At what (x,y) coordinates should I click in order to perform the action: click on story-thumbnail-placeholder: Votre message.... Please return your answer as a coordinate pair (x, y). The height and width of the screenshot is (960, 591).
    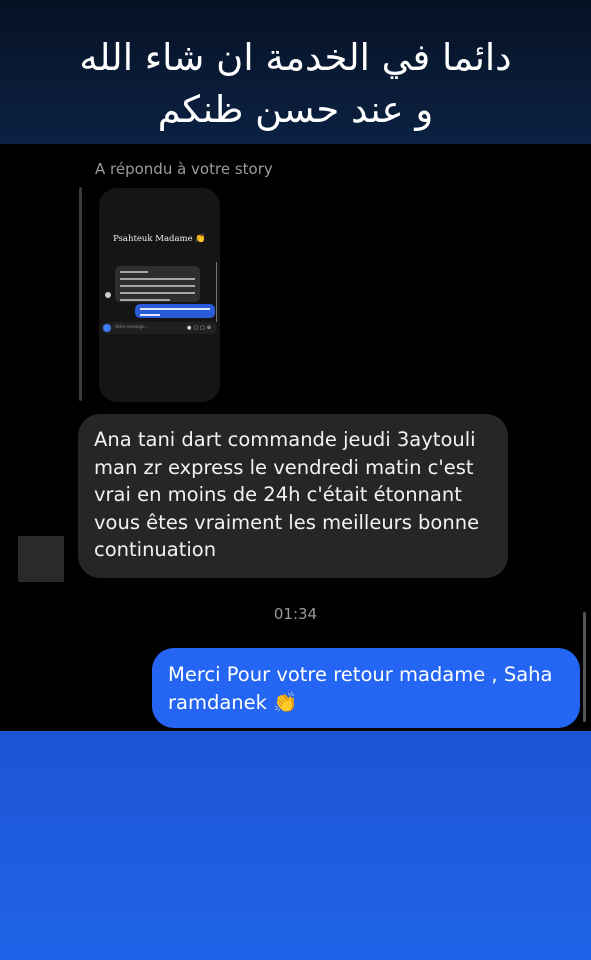
    Looking at the image, I should click on (132, 326).